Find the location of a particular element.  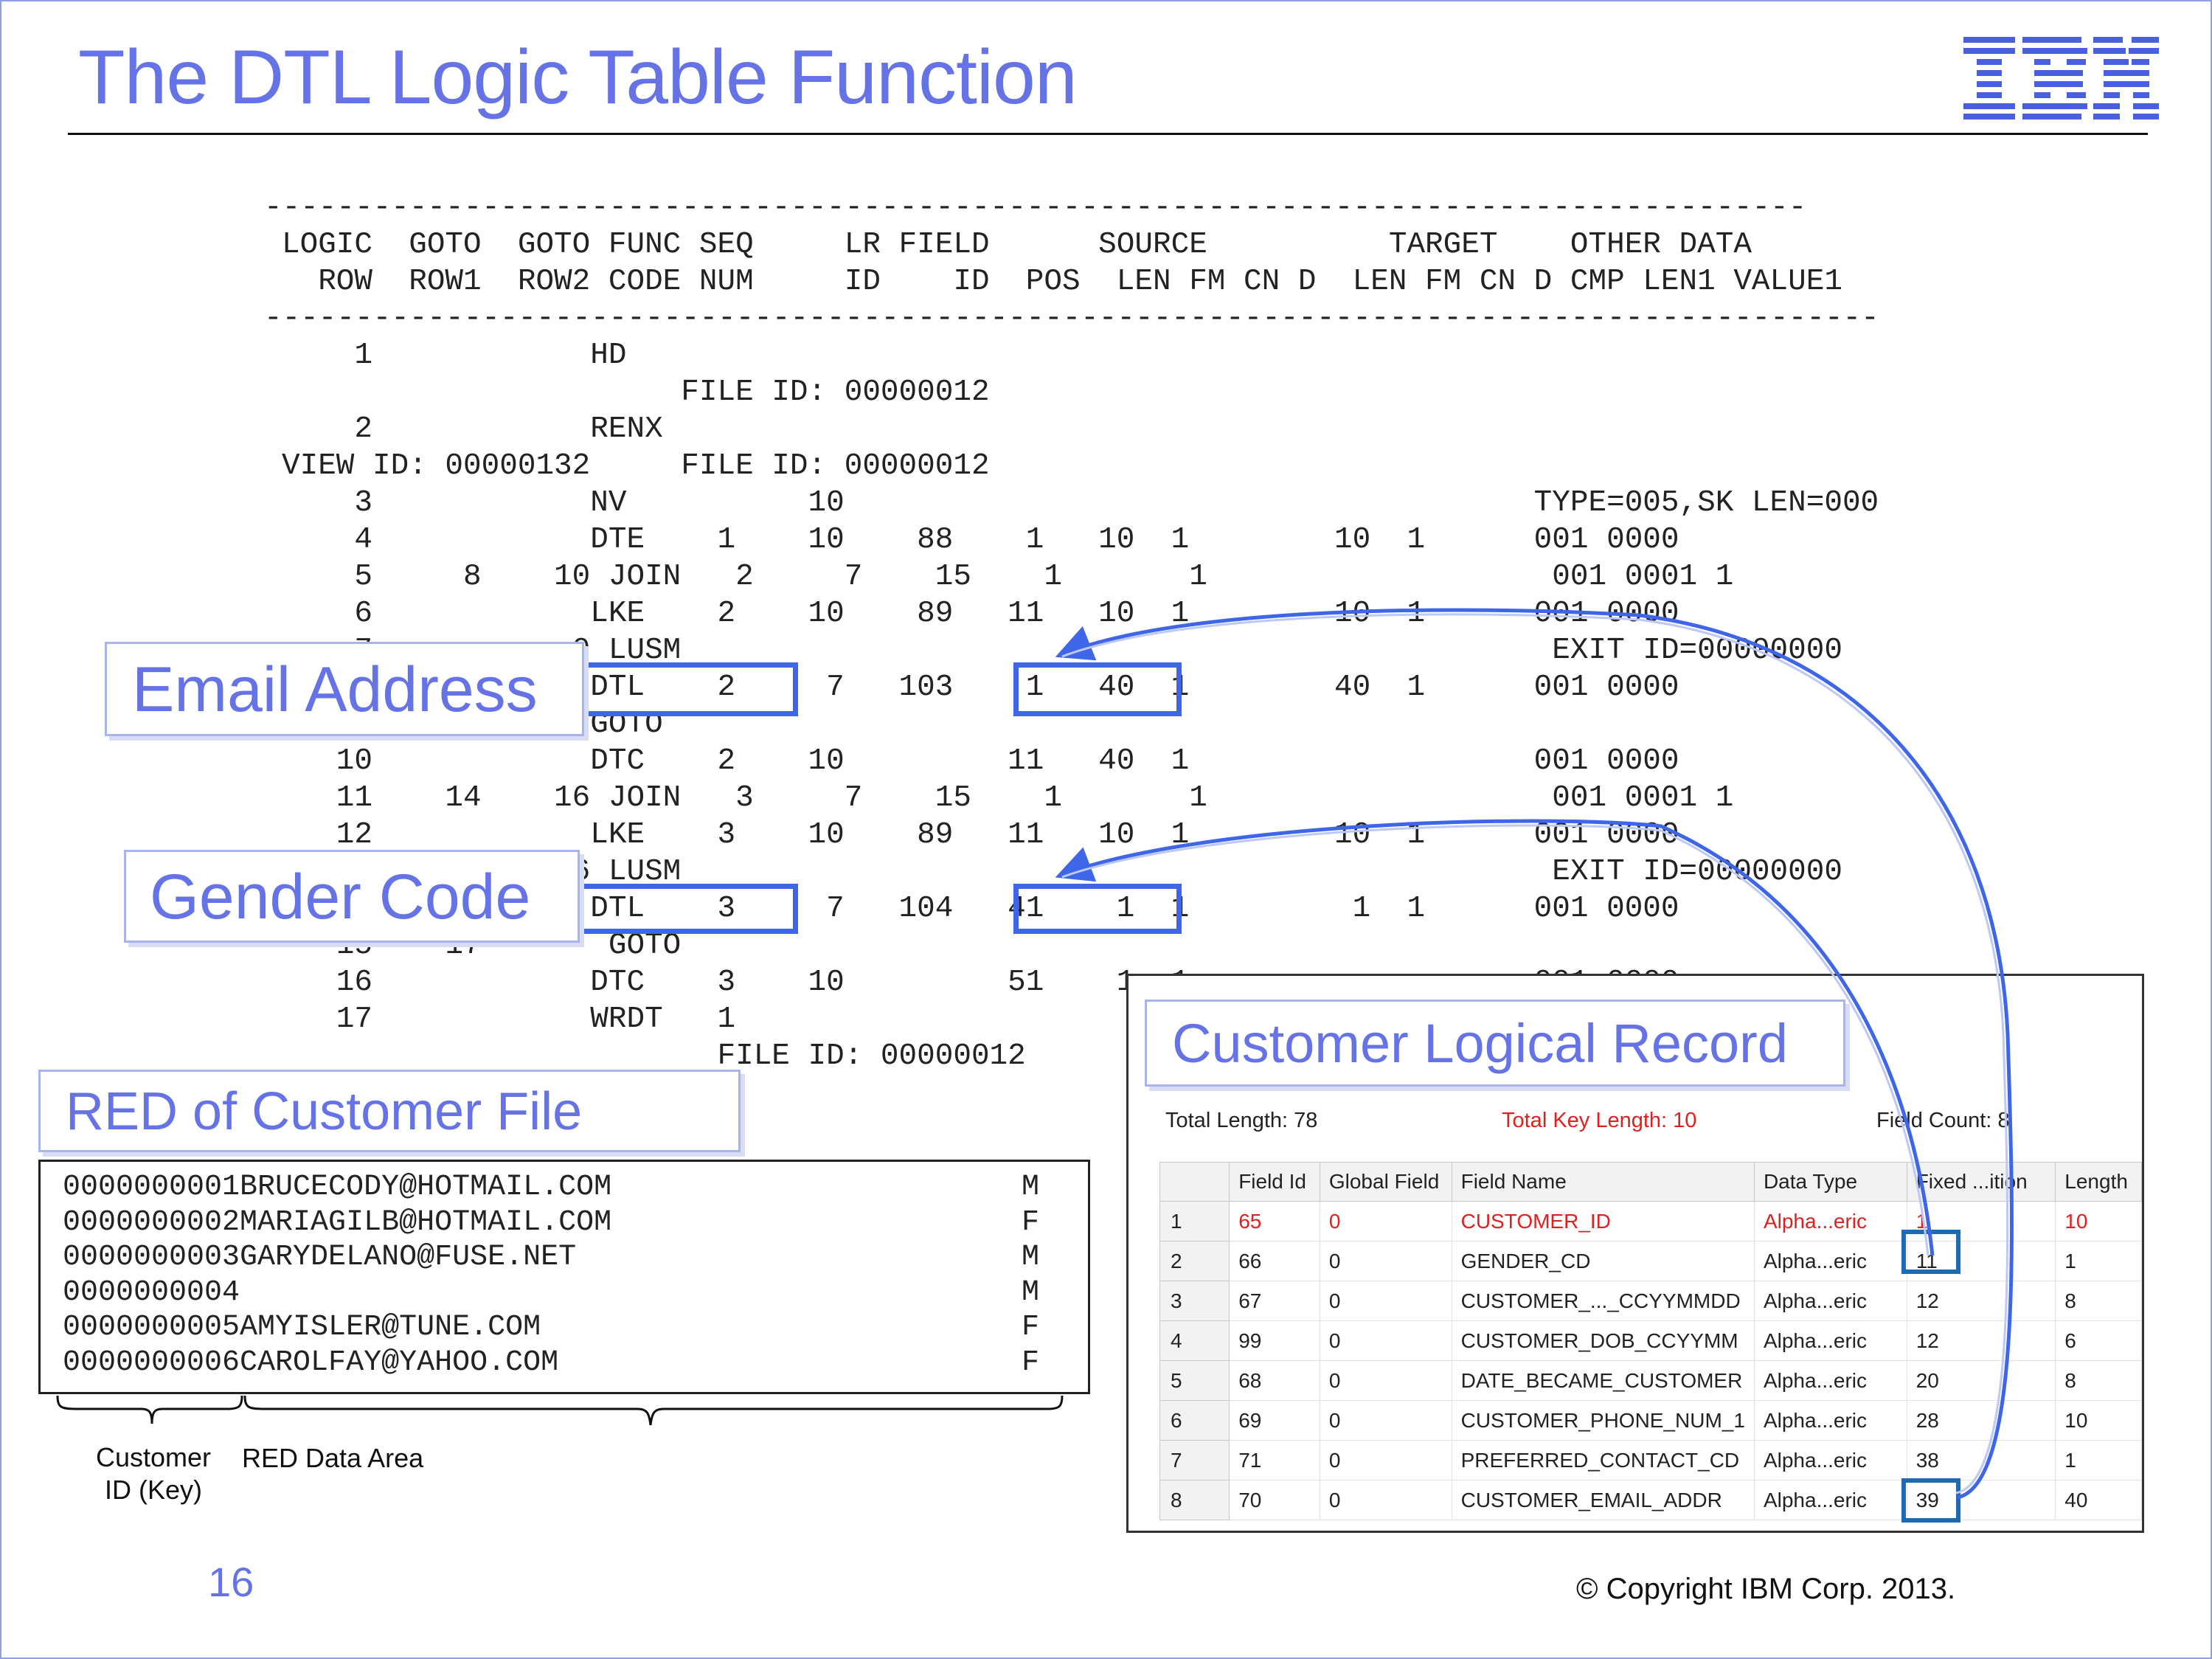

gender-mapping-arrow-shadow is located at coordinates (1496, 1040).